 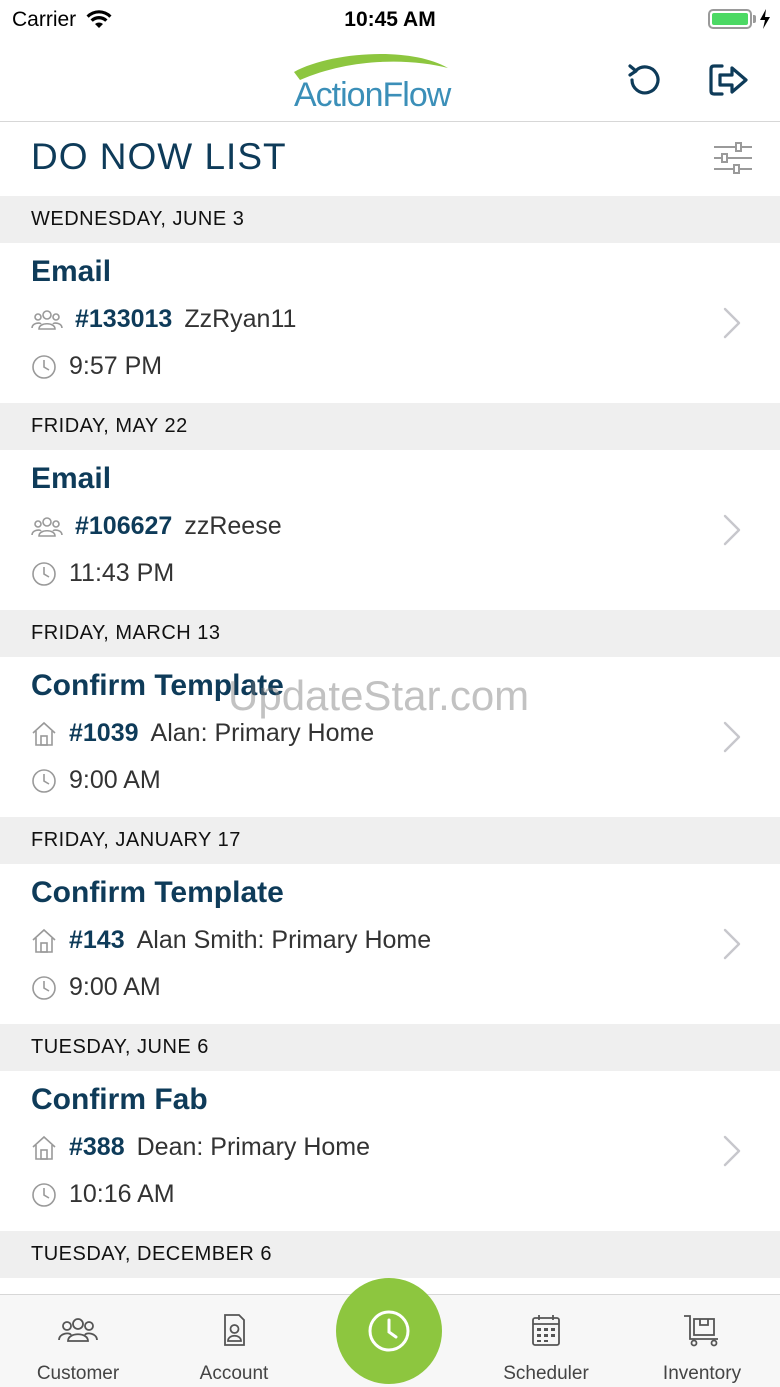 I want to click on item-reference-row: #143 Alan Smith: Primary Home, so click(x=231, y=940).